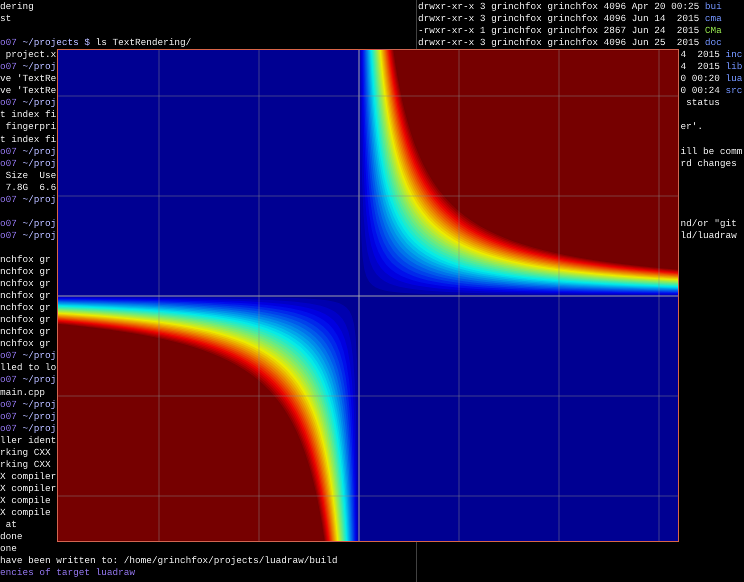 This screenshot has height=582, width=744. I want to click on terminal-text: drwxr-xr-x 3 grinchfox grinchfox 4096 Jun 14 2015, so click(559, 18).